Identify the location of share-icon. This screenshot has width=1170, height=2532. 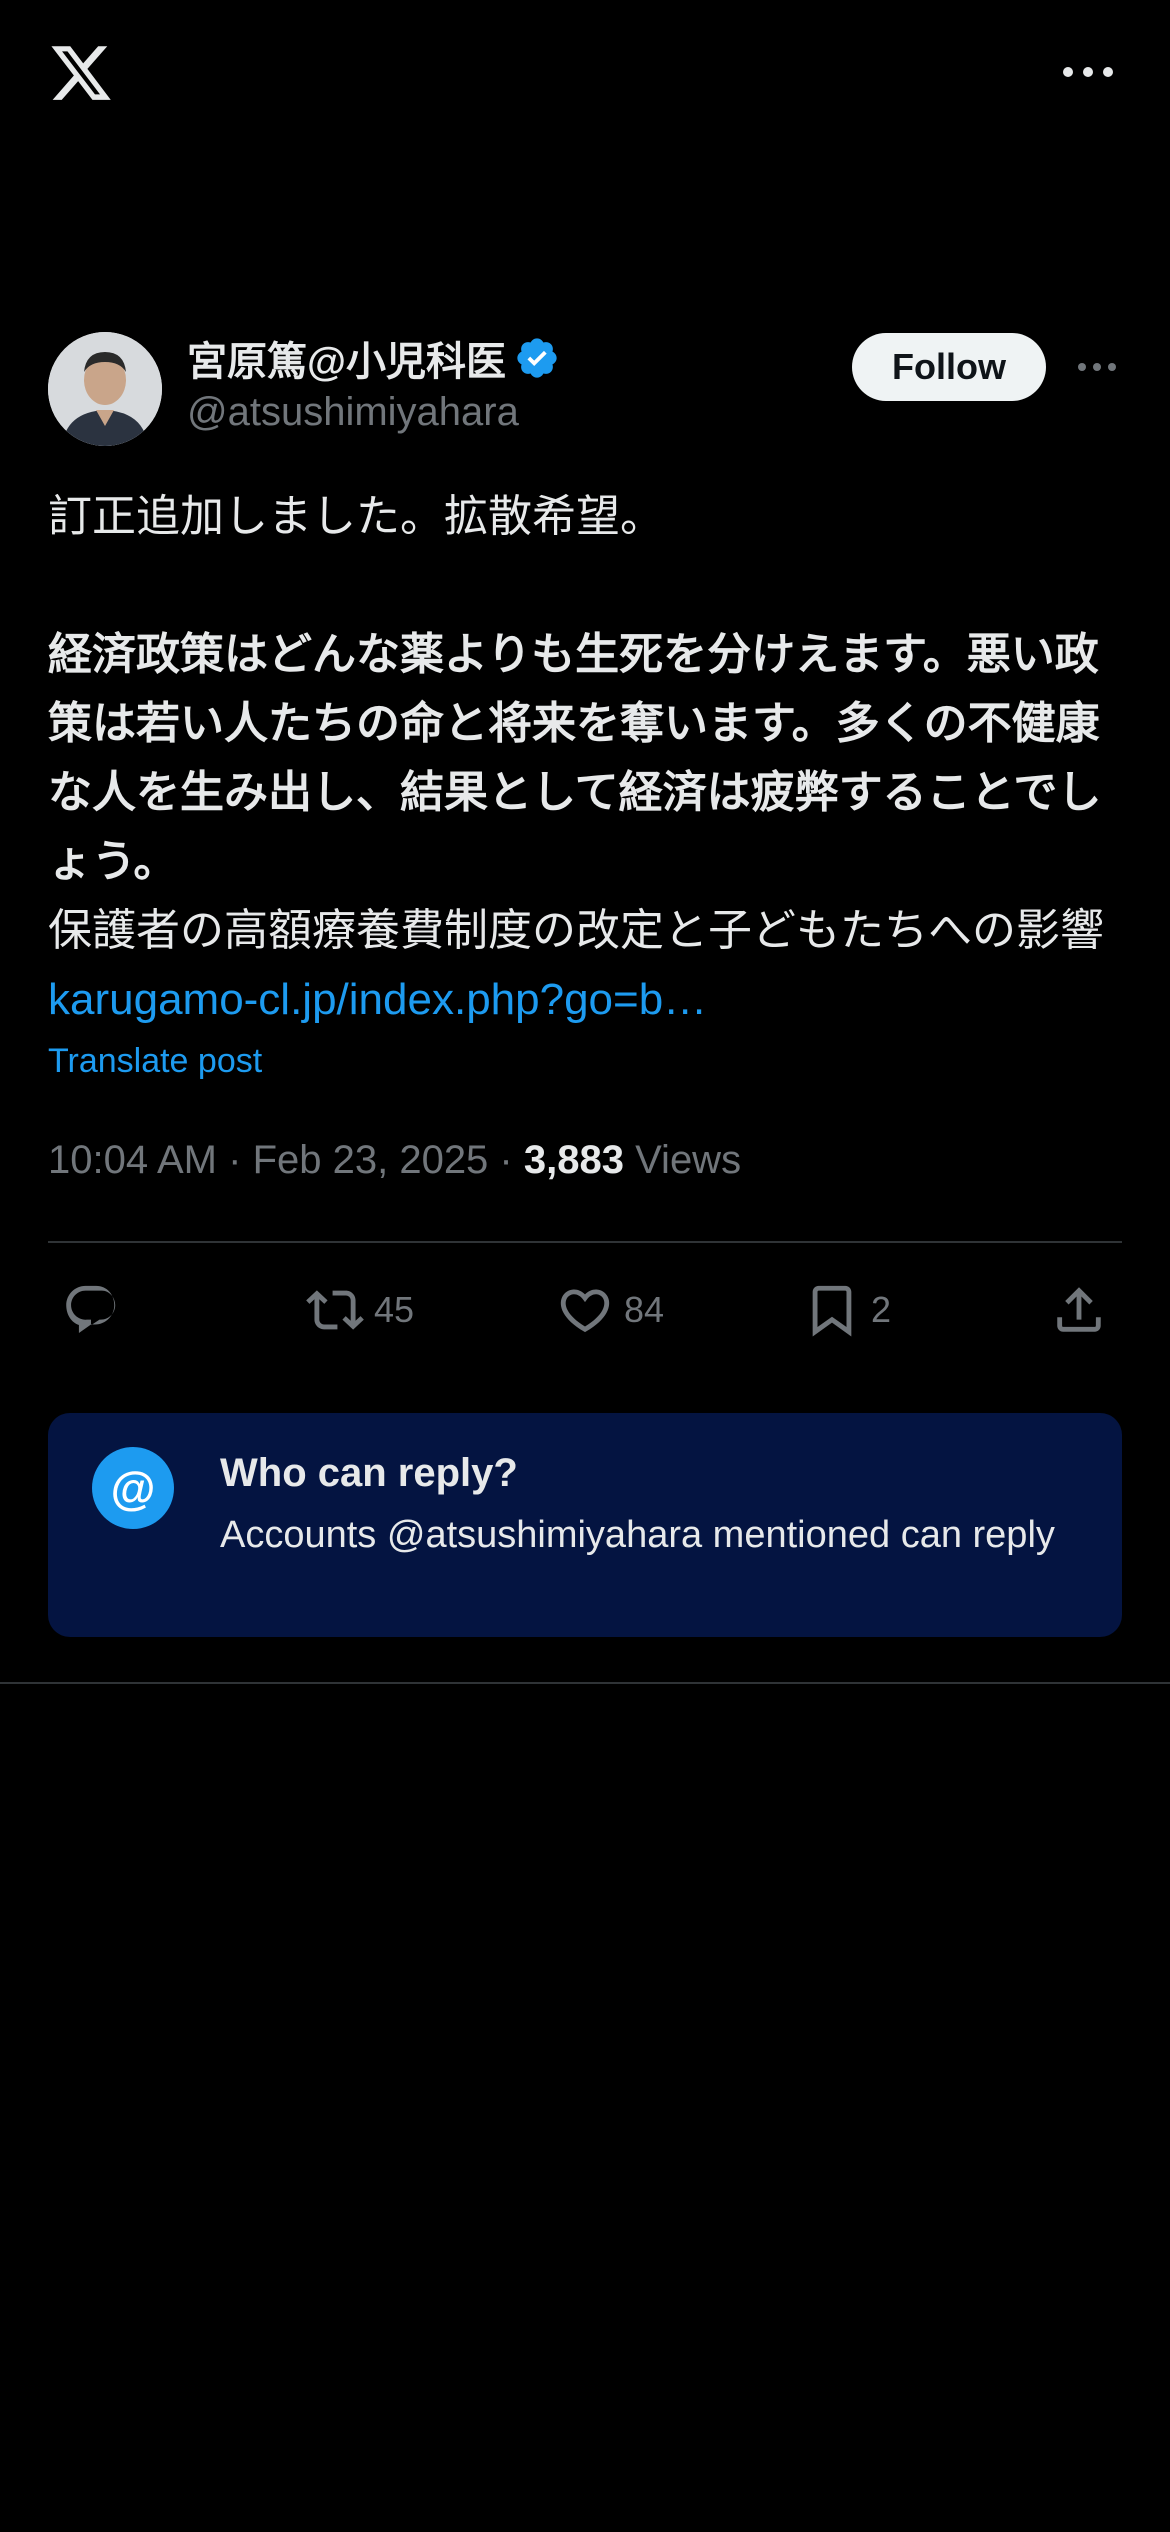
(1079, 1309).